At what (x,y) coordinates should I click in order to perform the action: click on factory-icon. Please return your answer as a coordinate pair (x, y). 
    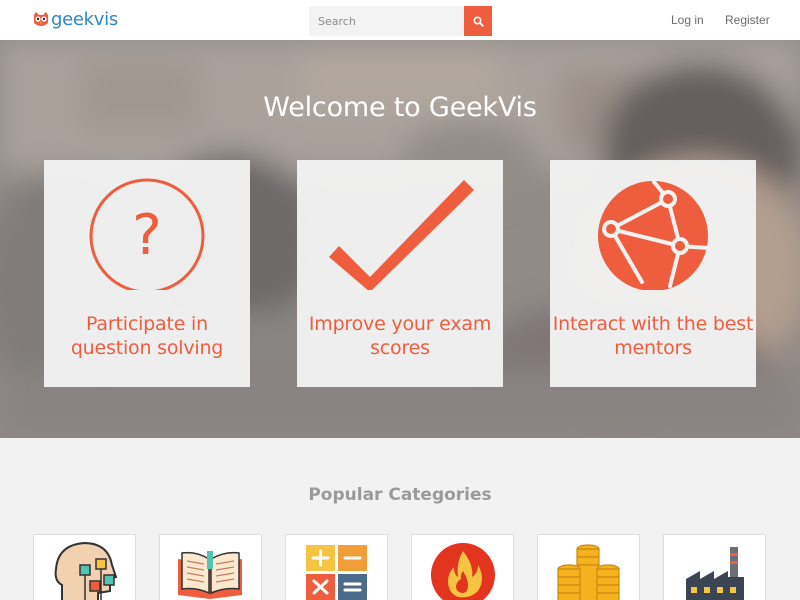
    Looking at the image, I should click on (715, 573).